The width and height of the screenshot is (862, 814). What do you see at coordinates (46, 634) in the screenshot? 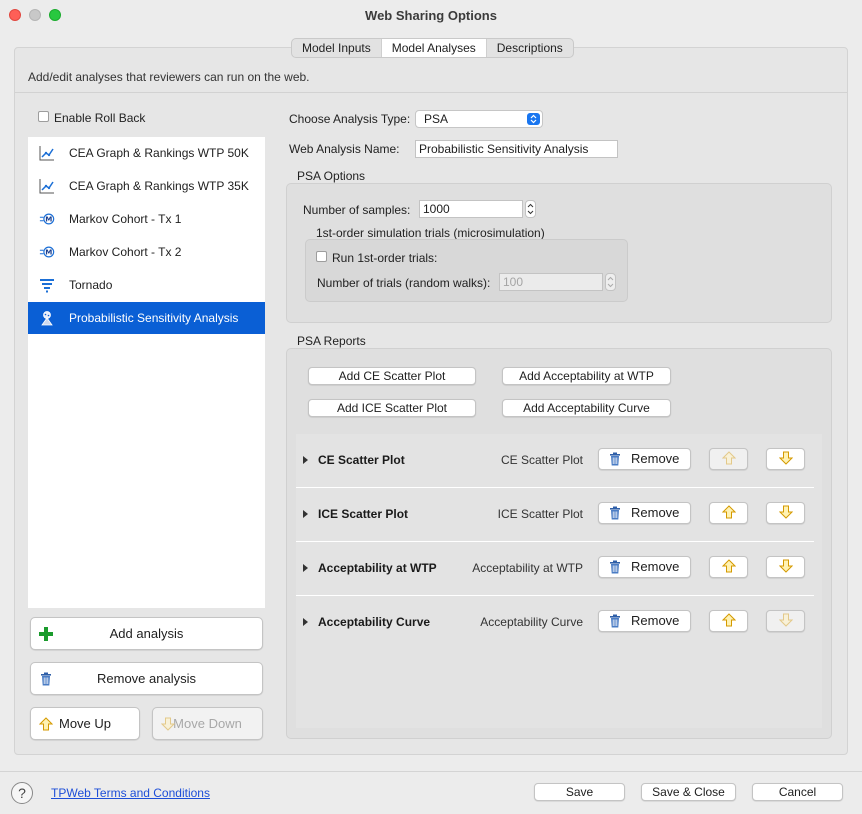
I see `plus-icon` at bounding box center [46, 634].